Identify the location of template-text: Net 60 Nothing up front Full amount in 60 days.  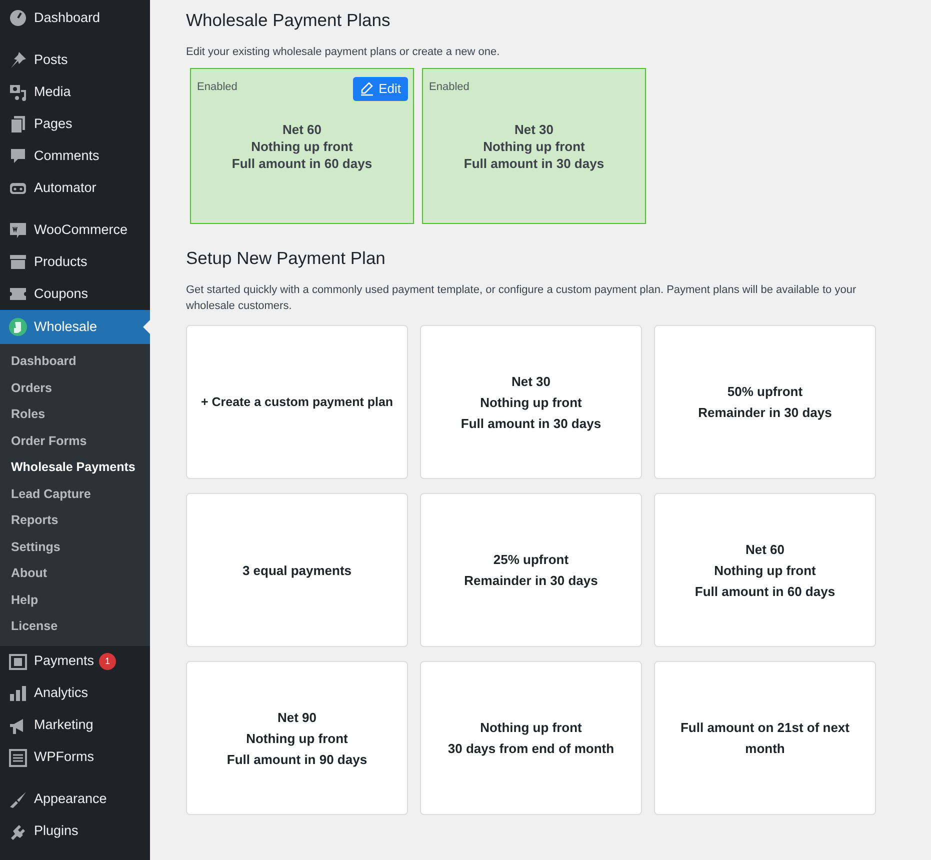
(765, 570).